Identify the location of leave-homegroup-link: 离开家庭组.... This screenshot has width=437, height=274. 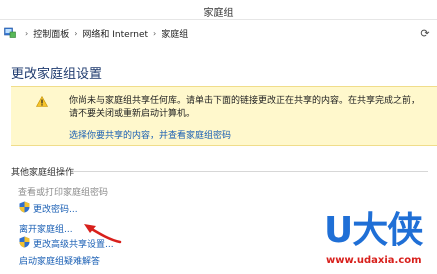
(46, 228).